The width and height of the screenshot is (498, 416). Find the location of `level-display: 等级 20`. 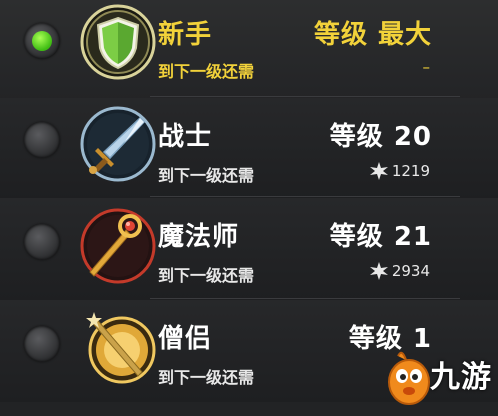

level-display: 等级 20 is located at coordinates (381, 134).